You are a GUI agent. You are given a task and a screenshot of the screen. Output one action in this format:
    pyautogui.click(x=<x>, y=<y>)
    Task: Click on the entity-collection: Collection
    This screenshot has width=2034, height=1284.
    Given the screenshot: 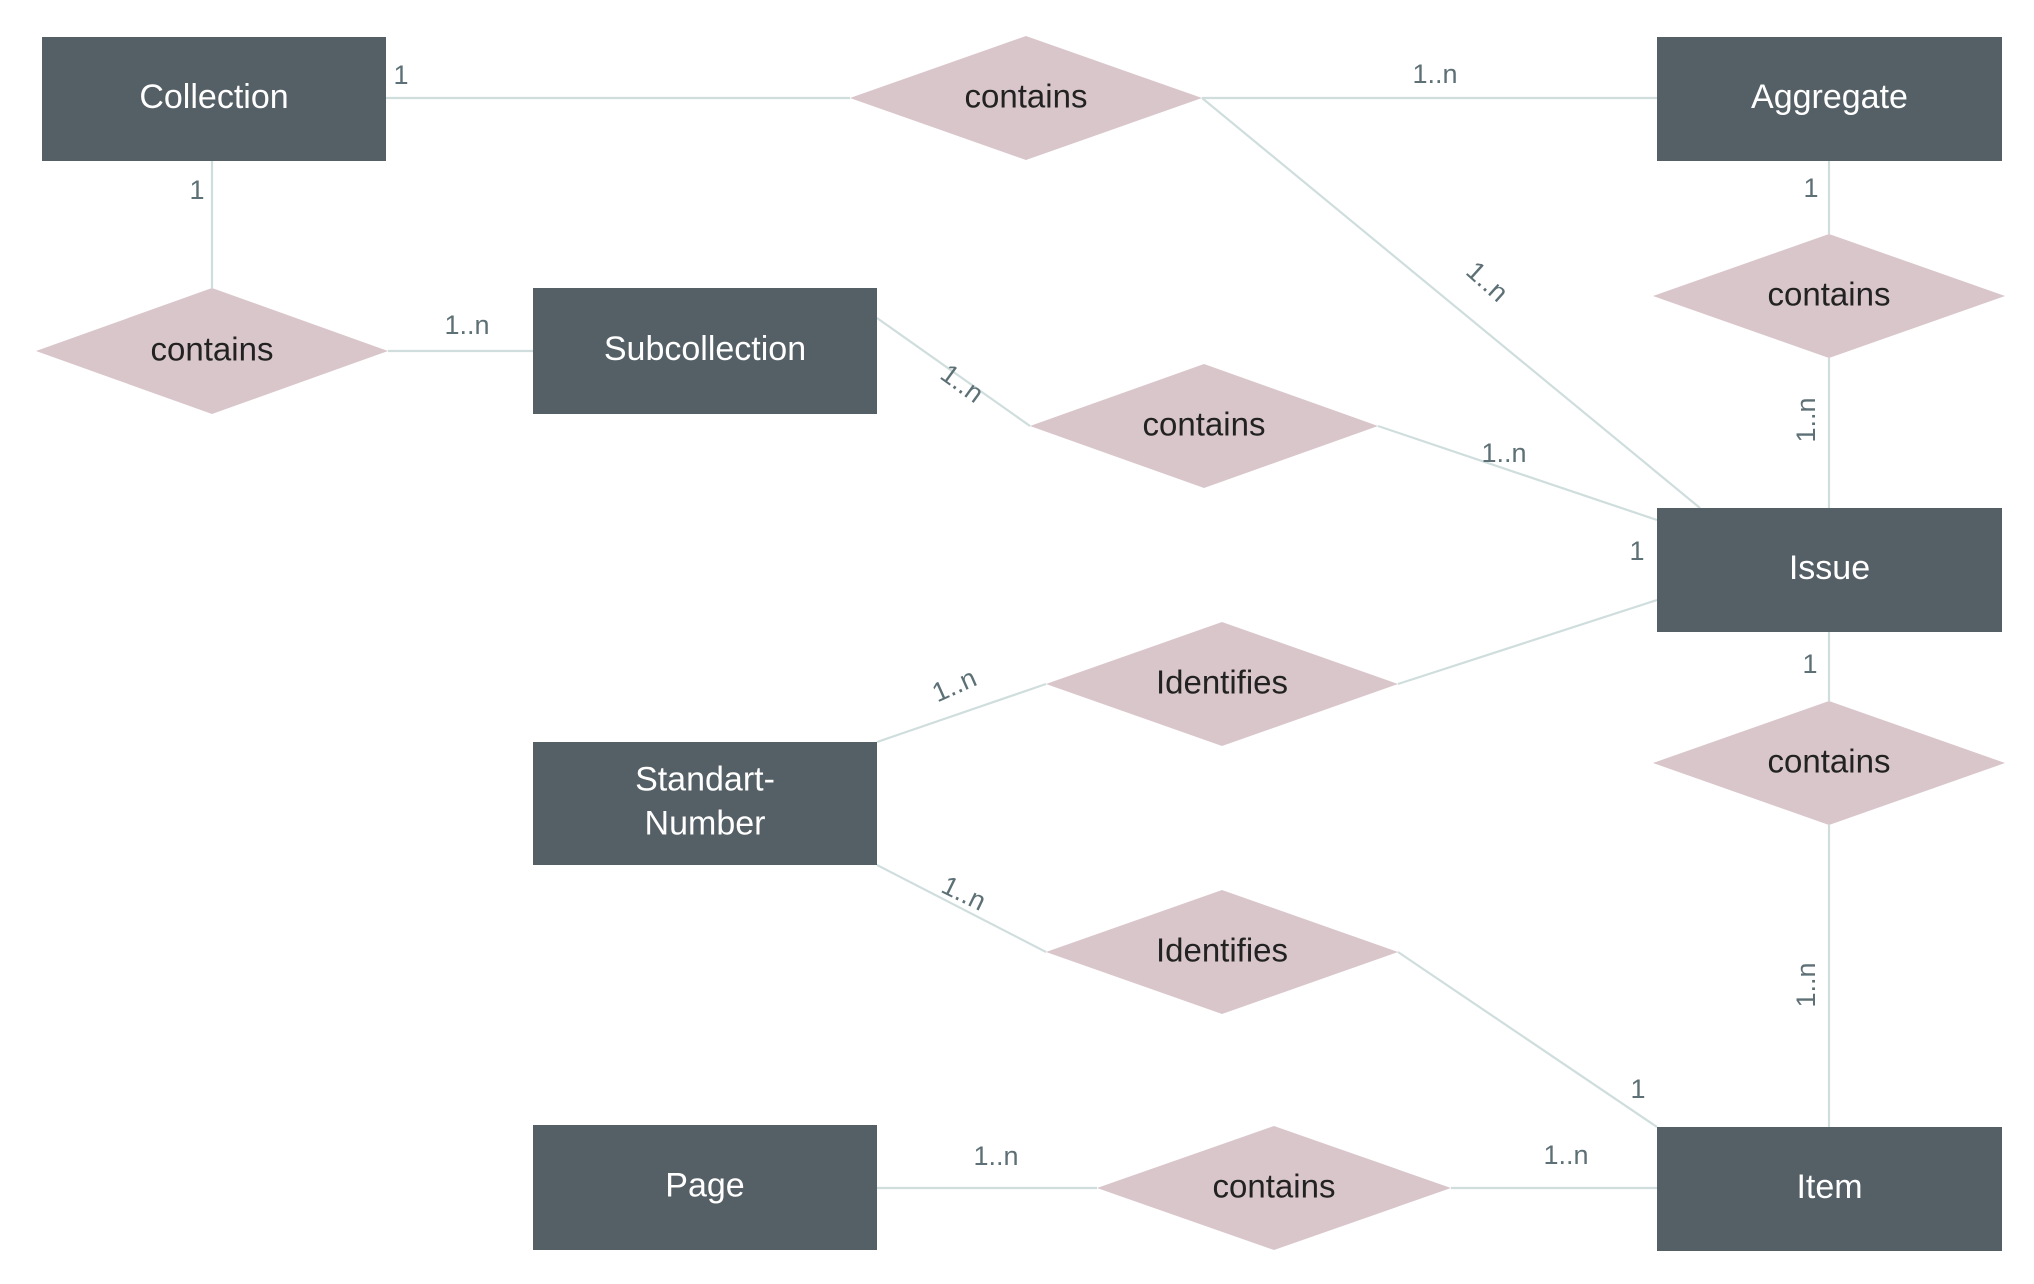 What is the action you would take?
    pyautogui.click(x=214, y=99)
    